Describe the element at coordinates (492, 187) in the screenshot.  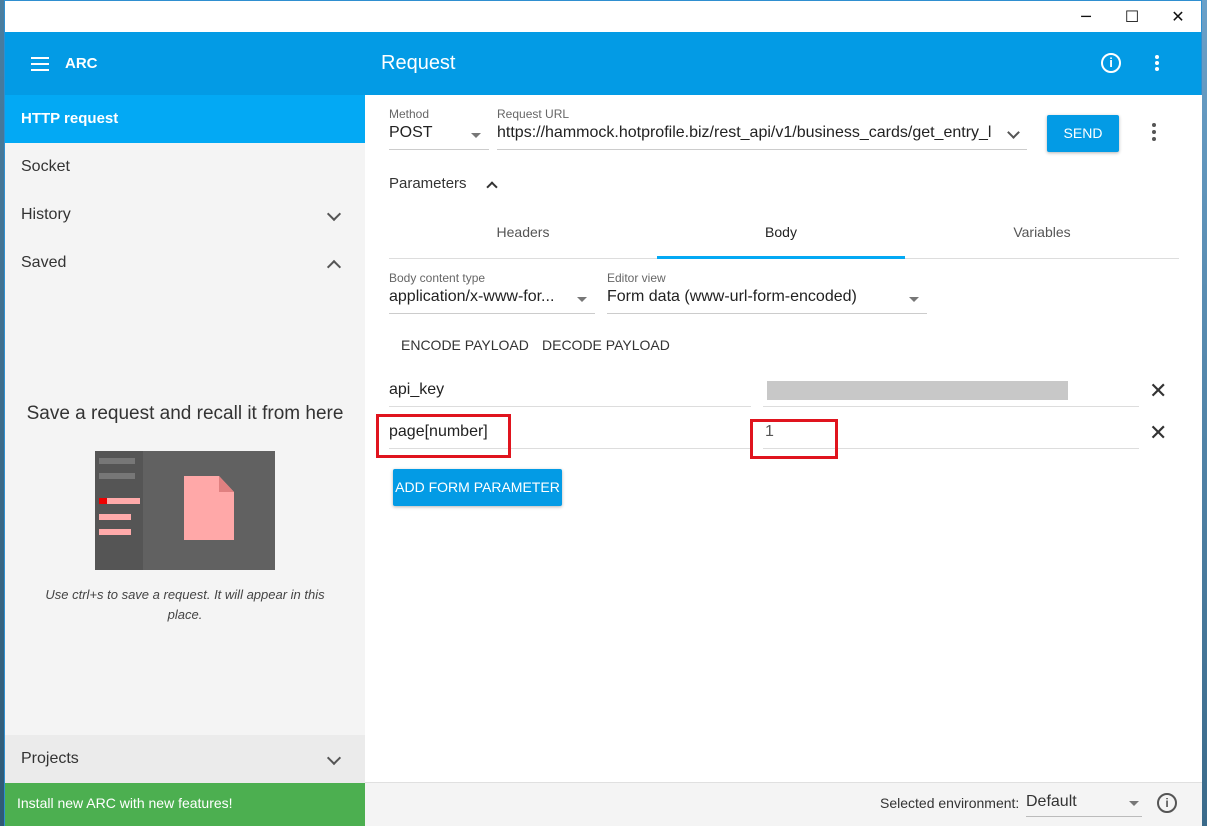
I see `collapse-chevron-icon` at that location.